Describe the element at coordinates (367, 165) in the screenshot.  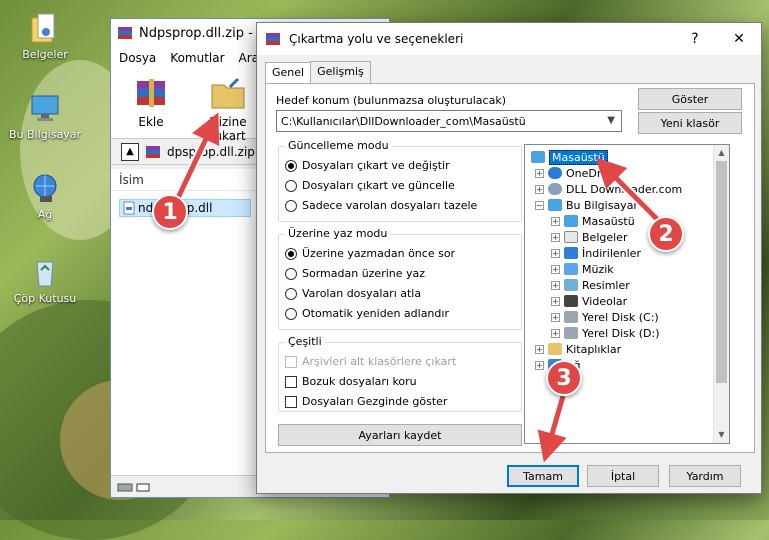
I see `update-option-extract-replace: Dosyaları çıkart ve değiştir` at that location.